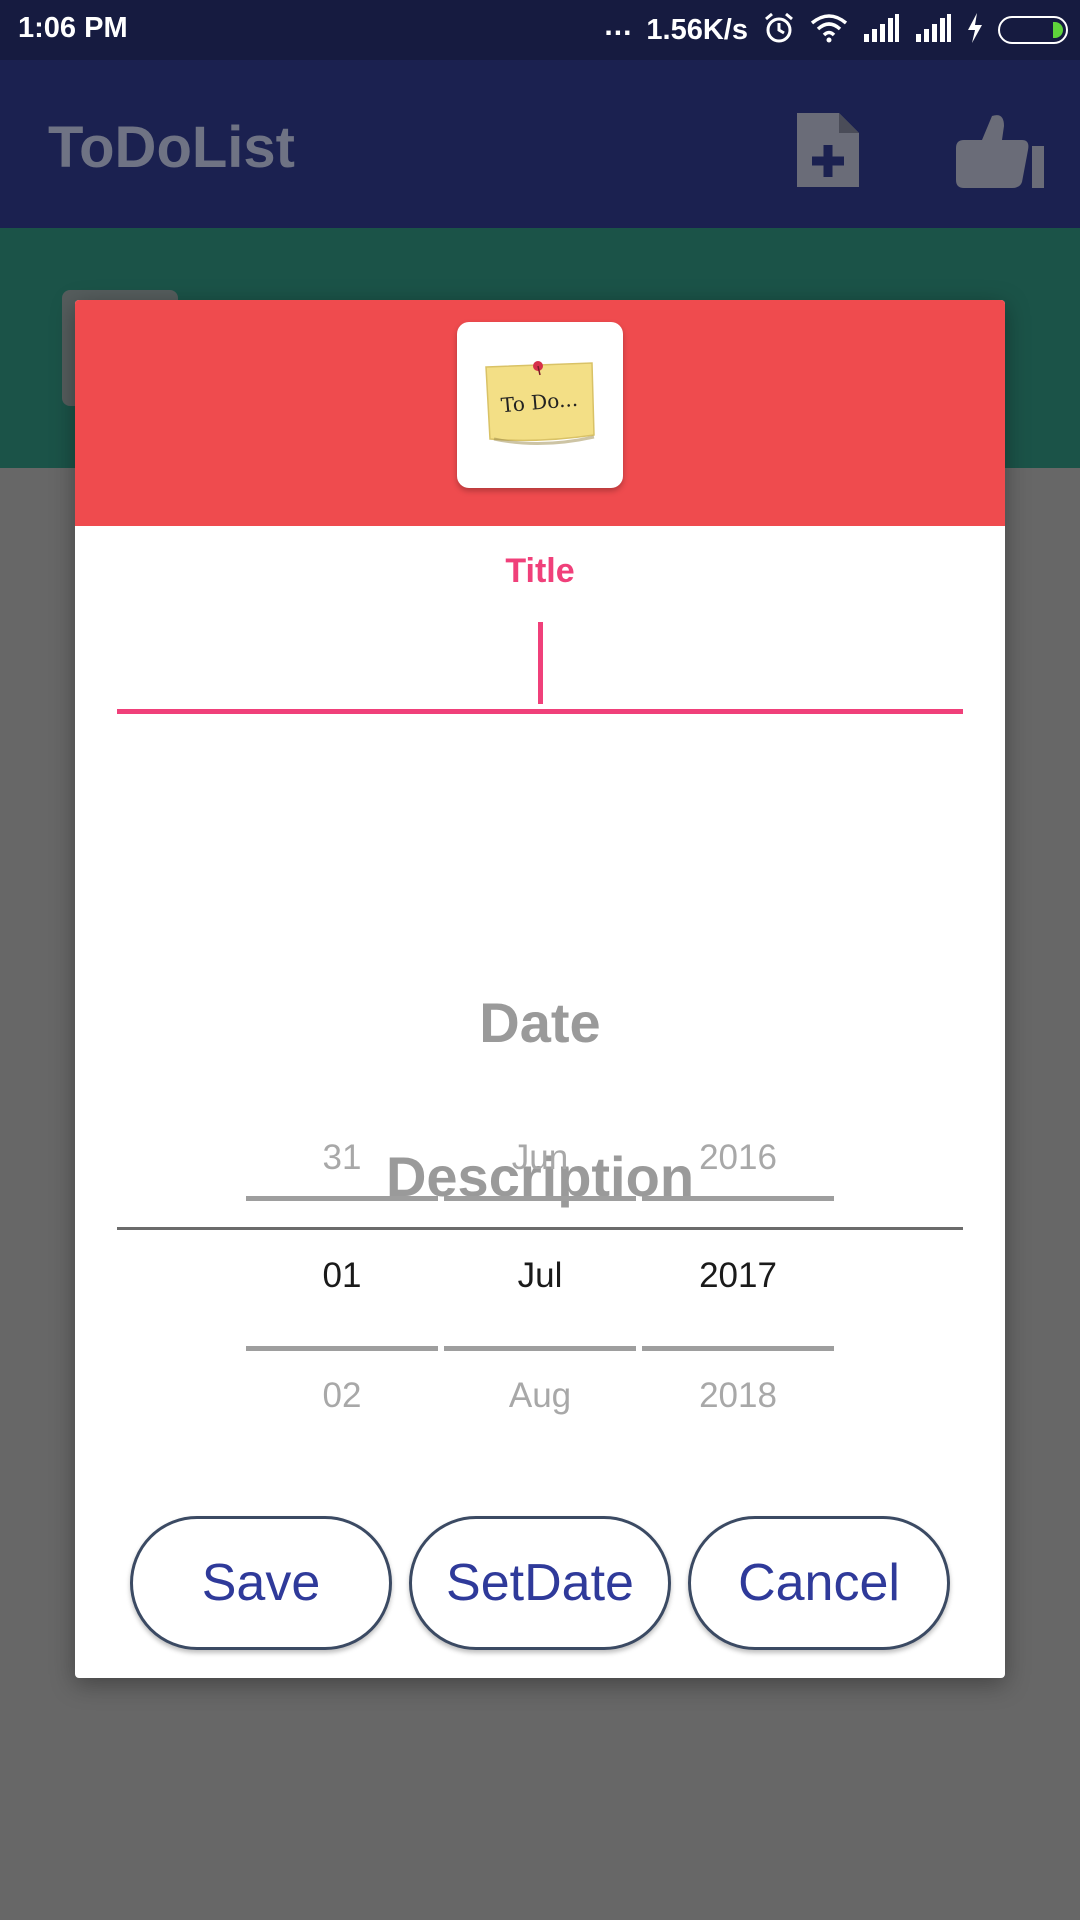  What do you see at coordinates (540, 663) in the screenshot?
I see `text-cursor` at bounding box center [540, 663].